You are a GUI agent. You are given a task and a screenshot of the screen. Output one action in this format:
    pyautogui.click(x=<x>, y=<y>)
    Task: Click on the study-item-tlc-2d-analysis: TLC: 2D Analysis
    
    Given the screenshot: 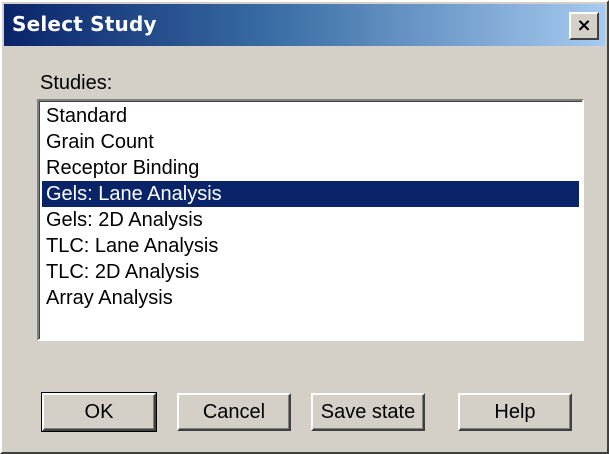 What is the action you would take?
    pyautogui.click(x=310, y=272)
    